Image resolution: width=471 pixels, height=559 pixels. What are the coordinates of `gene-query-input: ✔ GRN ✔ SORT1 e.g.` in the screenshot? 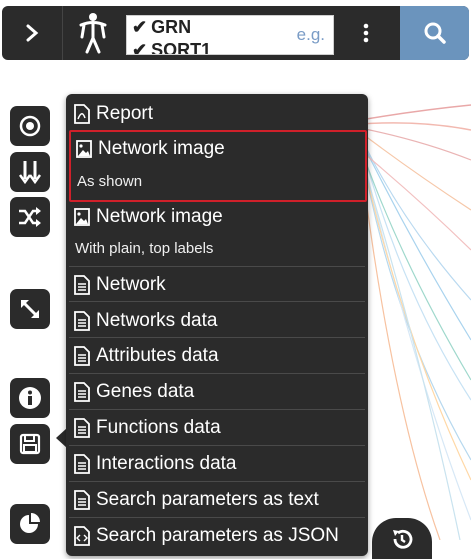 It's located at (230, 35).